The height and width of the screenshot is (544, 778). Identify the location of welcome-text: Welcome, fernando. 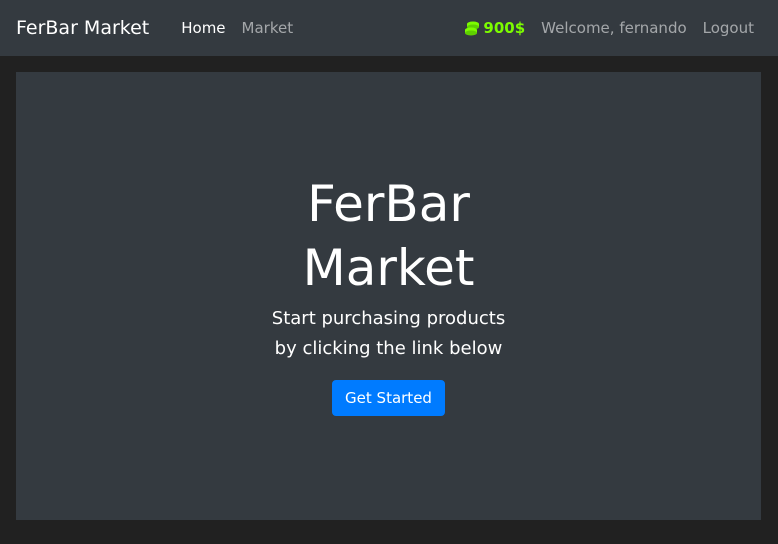
(614, 28).